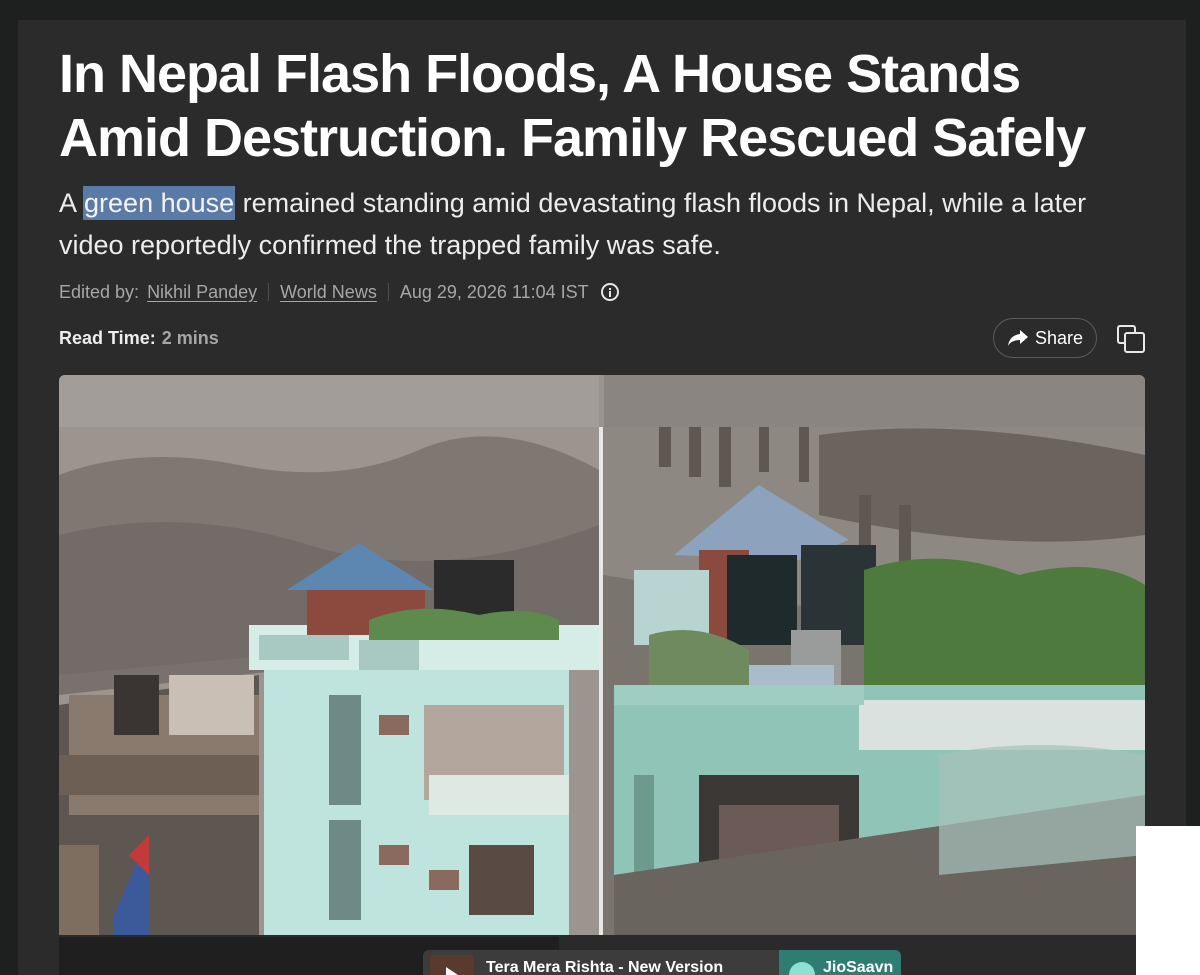 This screenshot has width=1200, height=975. I want to click on share-button: Share, so click(1045, 338).